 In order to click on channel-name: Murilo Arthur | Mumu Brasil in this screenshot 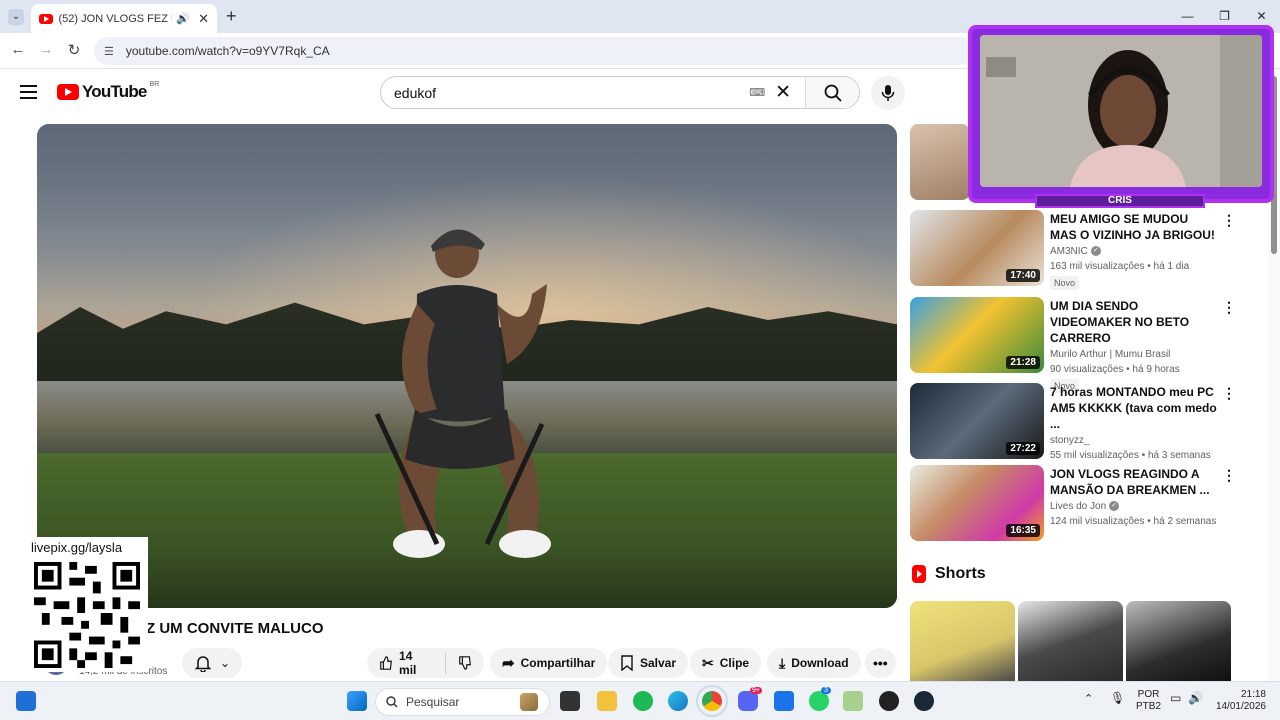, I will do `click(1110, 354)`.